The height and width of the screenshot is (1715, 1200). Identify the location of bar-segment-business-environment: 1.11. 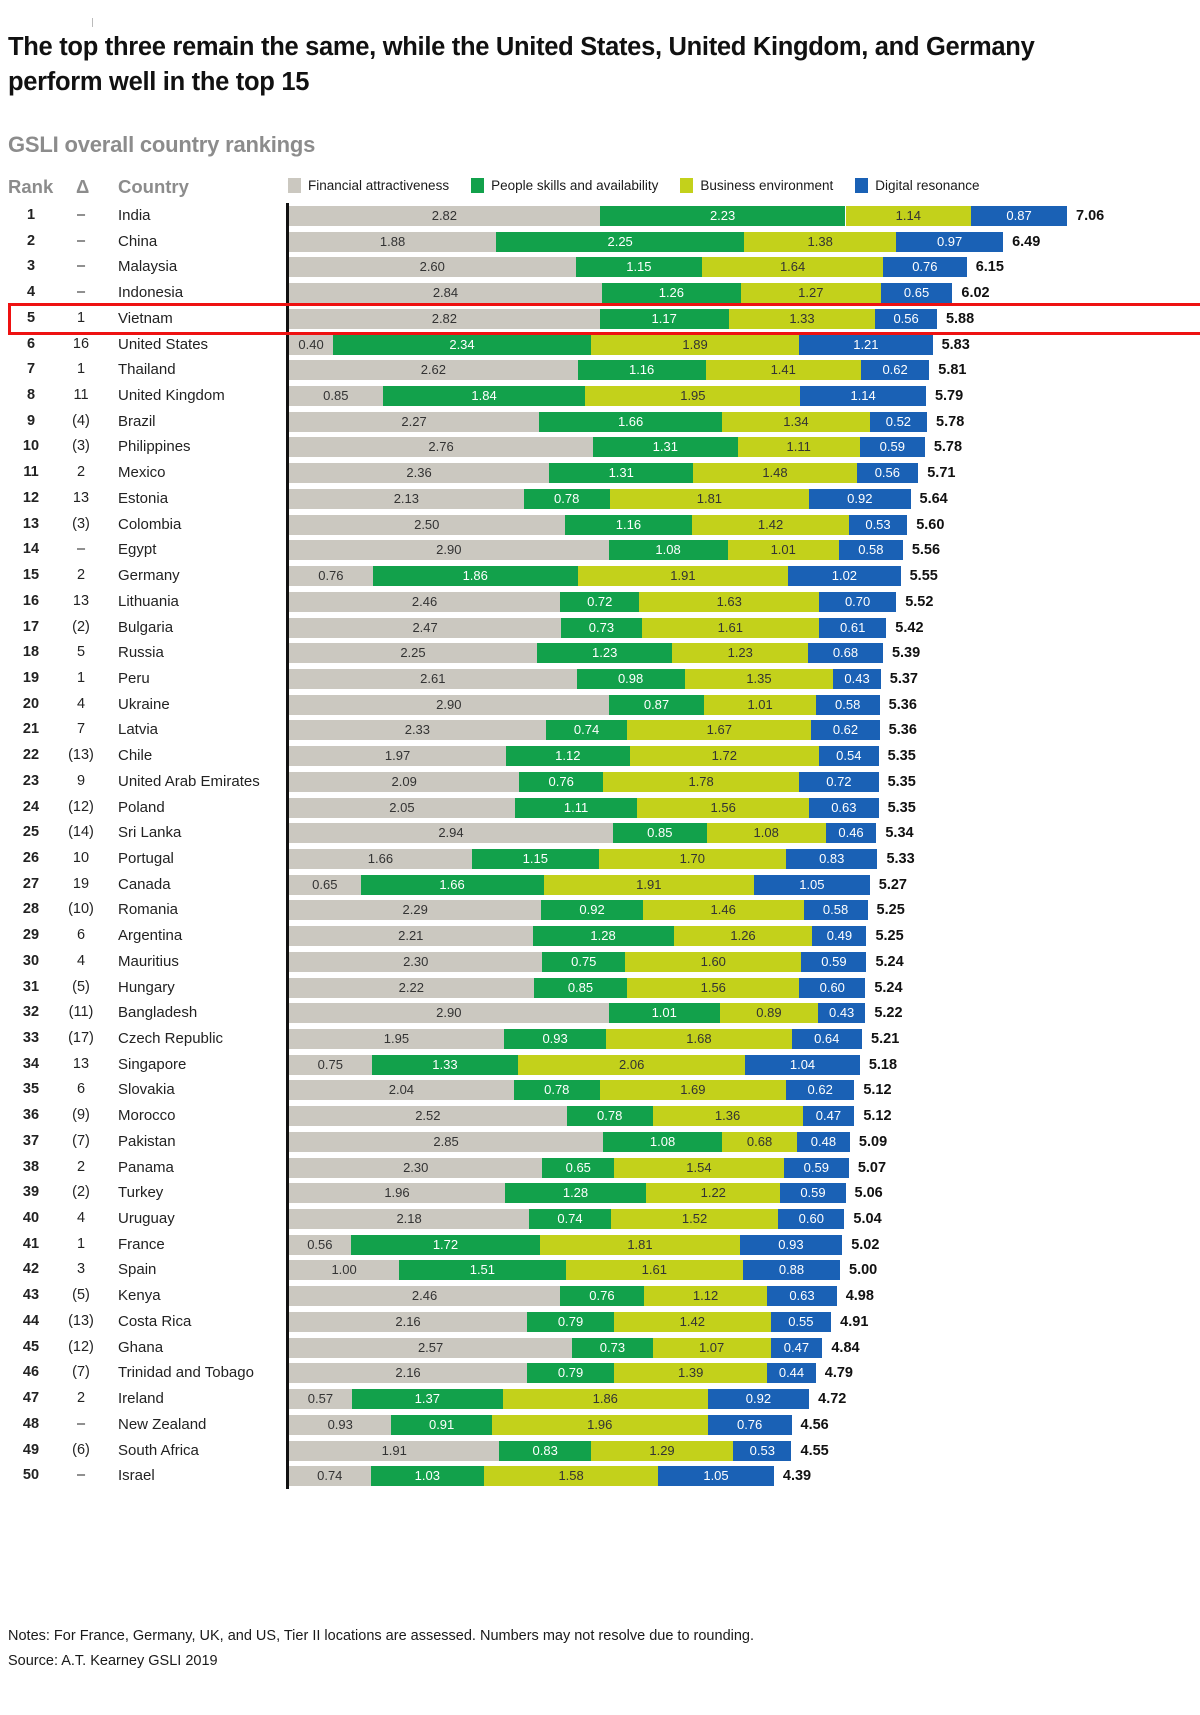
(798, 447).